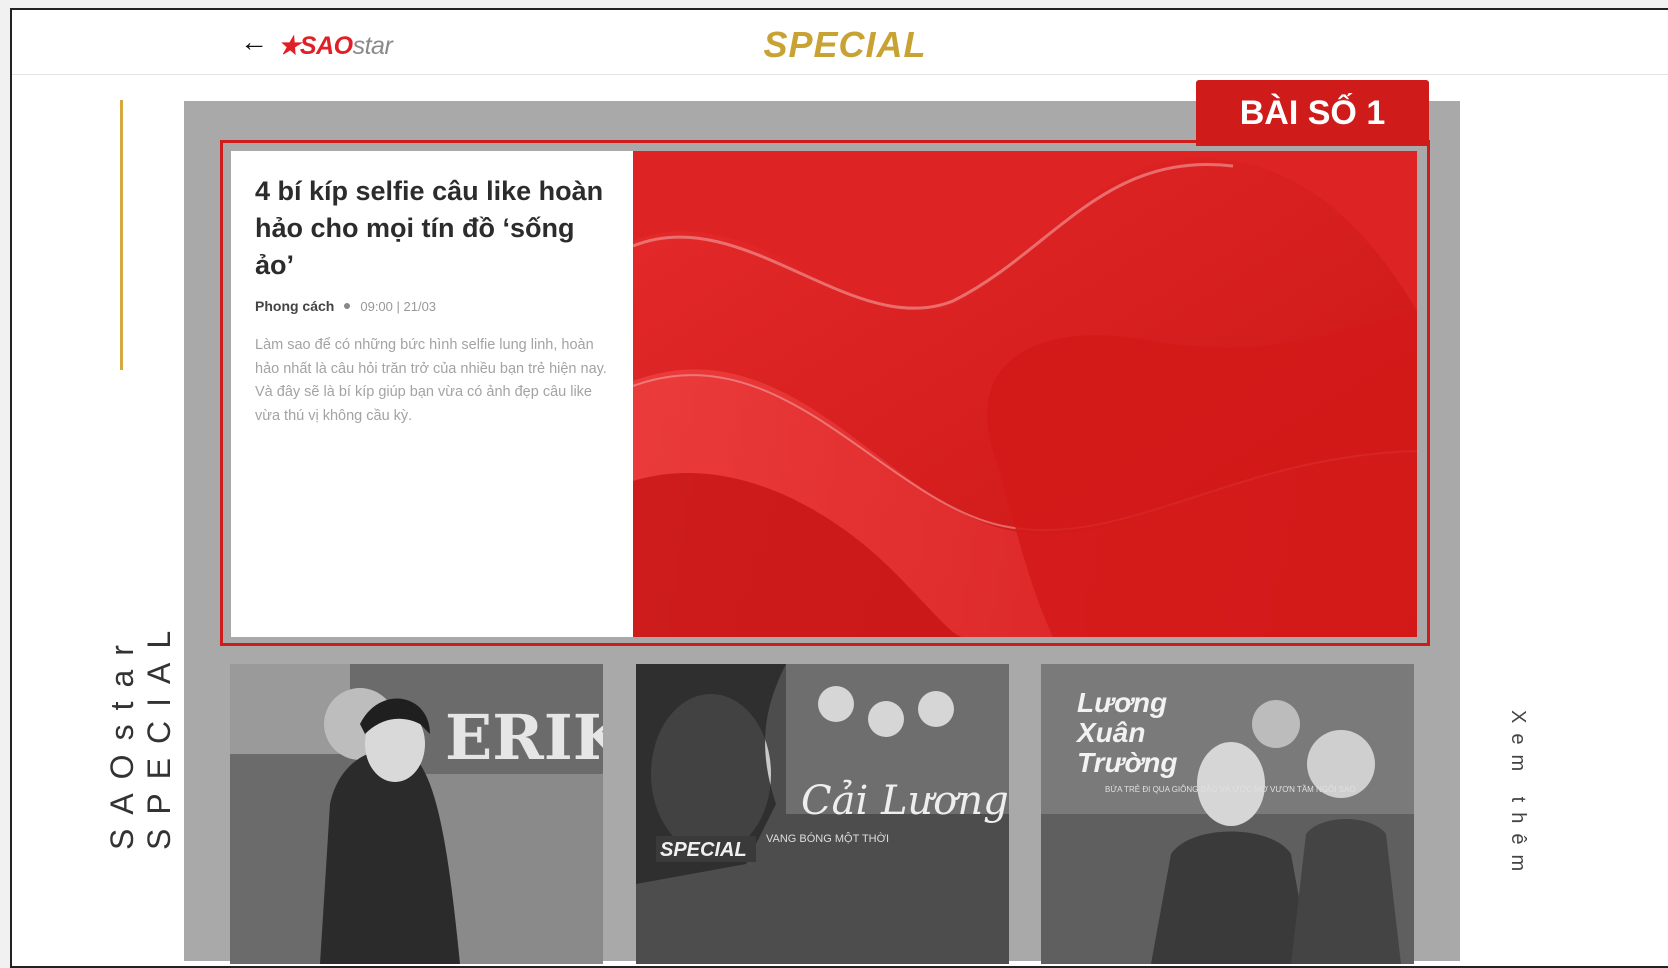 This screenshot has width=1668, height=968. What do you see at coordinates (1110, 732) in the screenshot?
I see `name-line2: Xuân` at bounding box center [1110, 732].